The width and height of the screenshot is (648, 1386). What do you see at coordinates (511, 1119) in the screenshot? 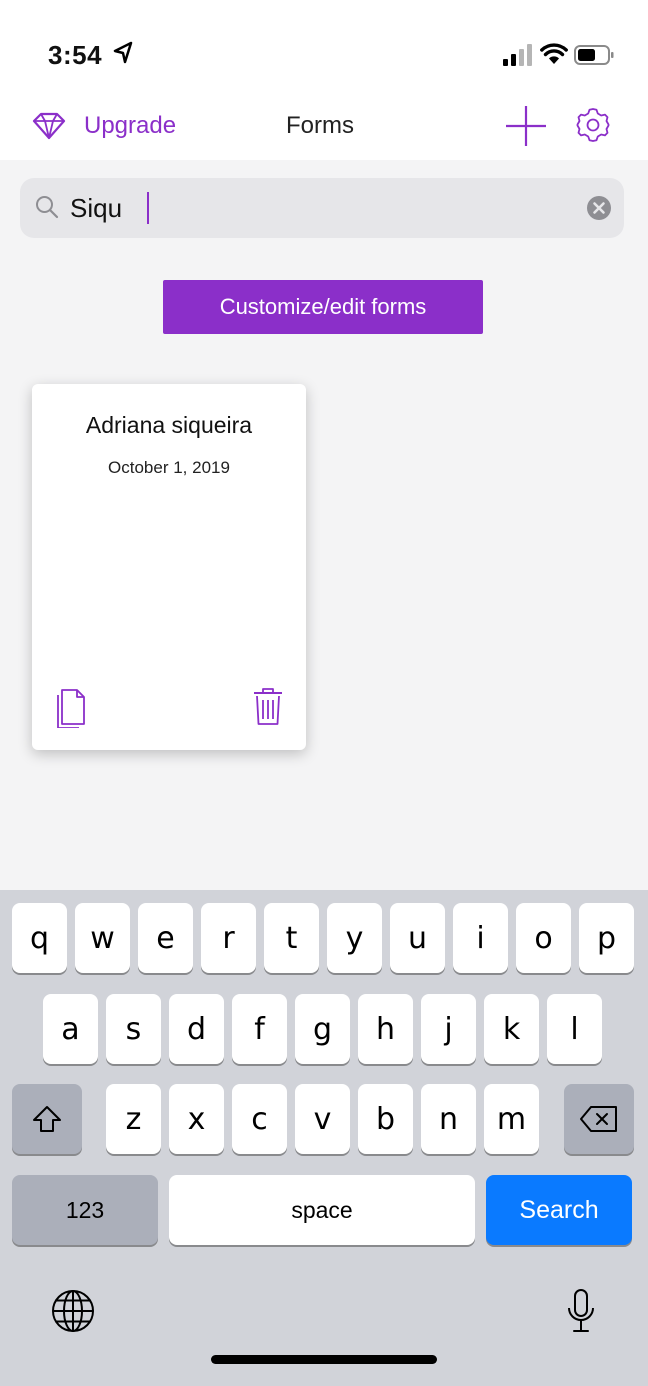
I see `key-m: m` at bounding box center [511, 1119].